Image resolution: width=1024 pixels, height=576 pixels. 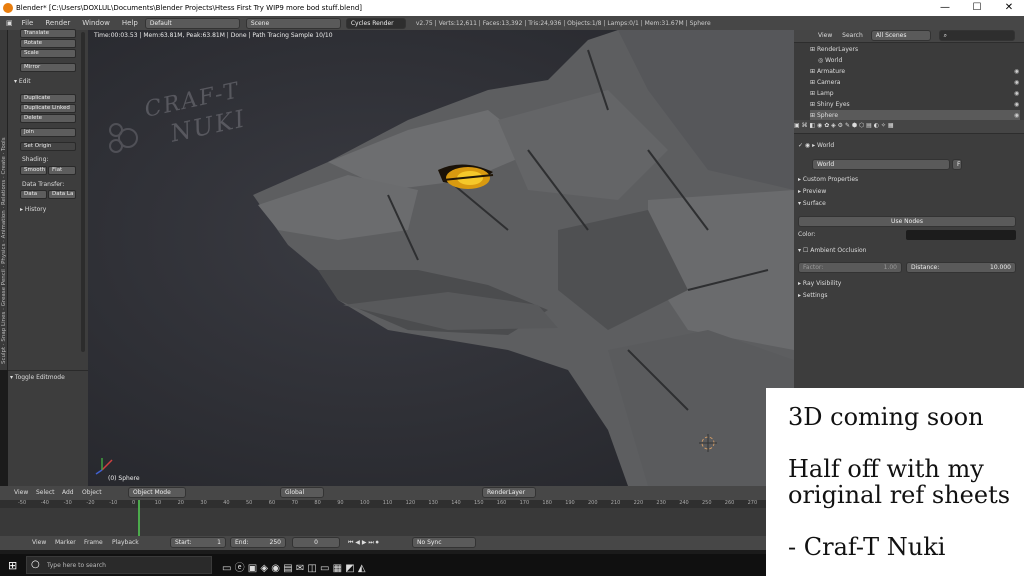 What do you see at coordinates (909, 191) in the screenshot?
I see `preview-panel: ▸ Preview` at bounding box center [909, 191].